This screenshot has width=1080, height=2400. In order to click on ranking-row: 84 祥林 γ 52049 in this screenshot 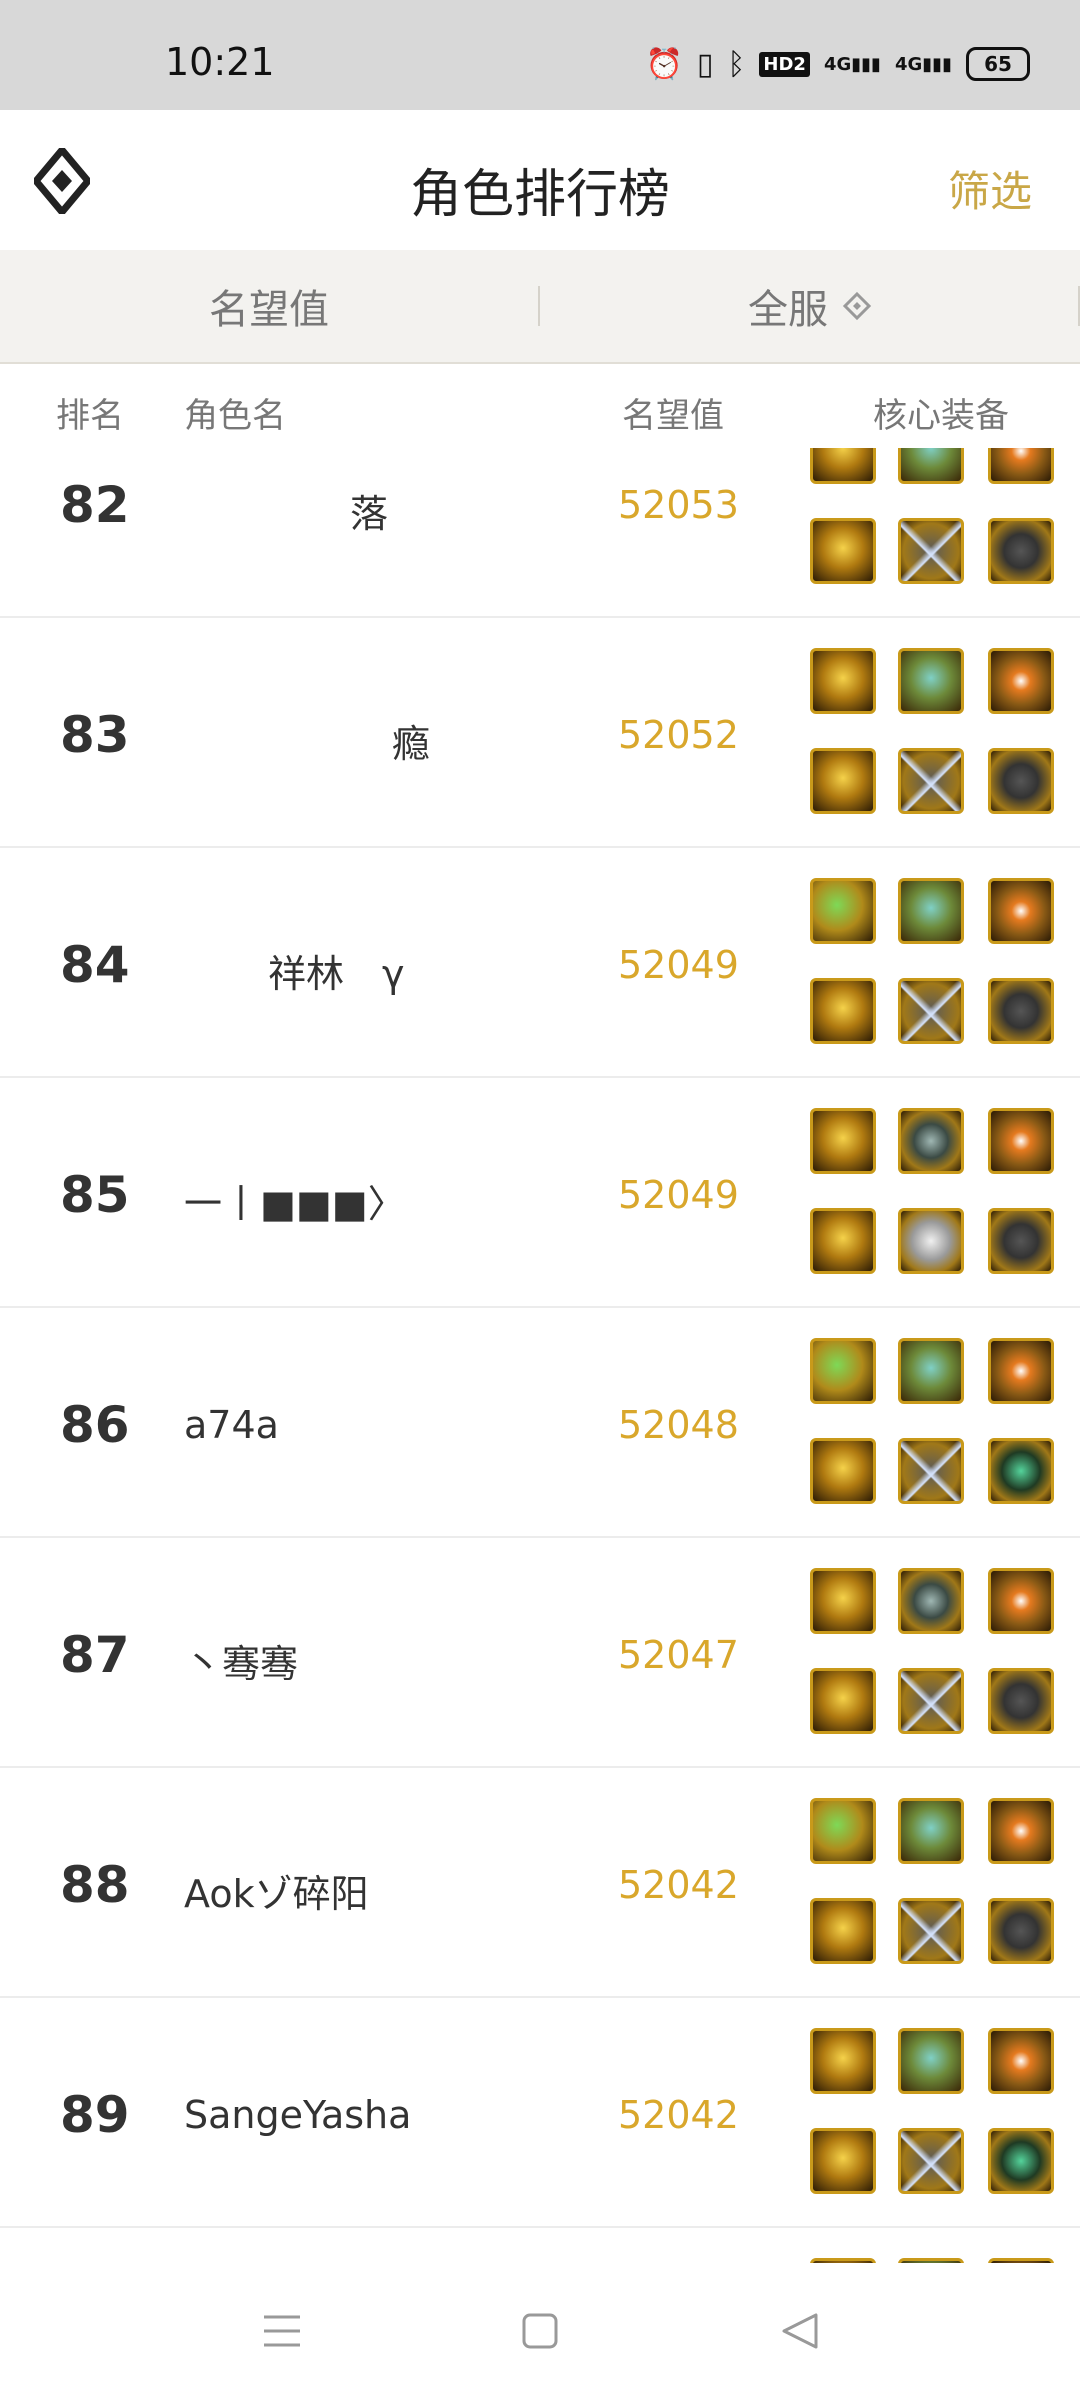, I will do `click(540, 963)`.